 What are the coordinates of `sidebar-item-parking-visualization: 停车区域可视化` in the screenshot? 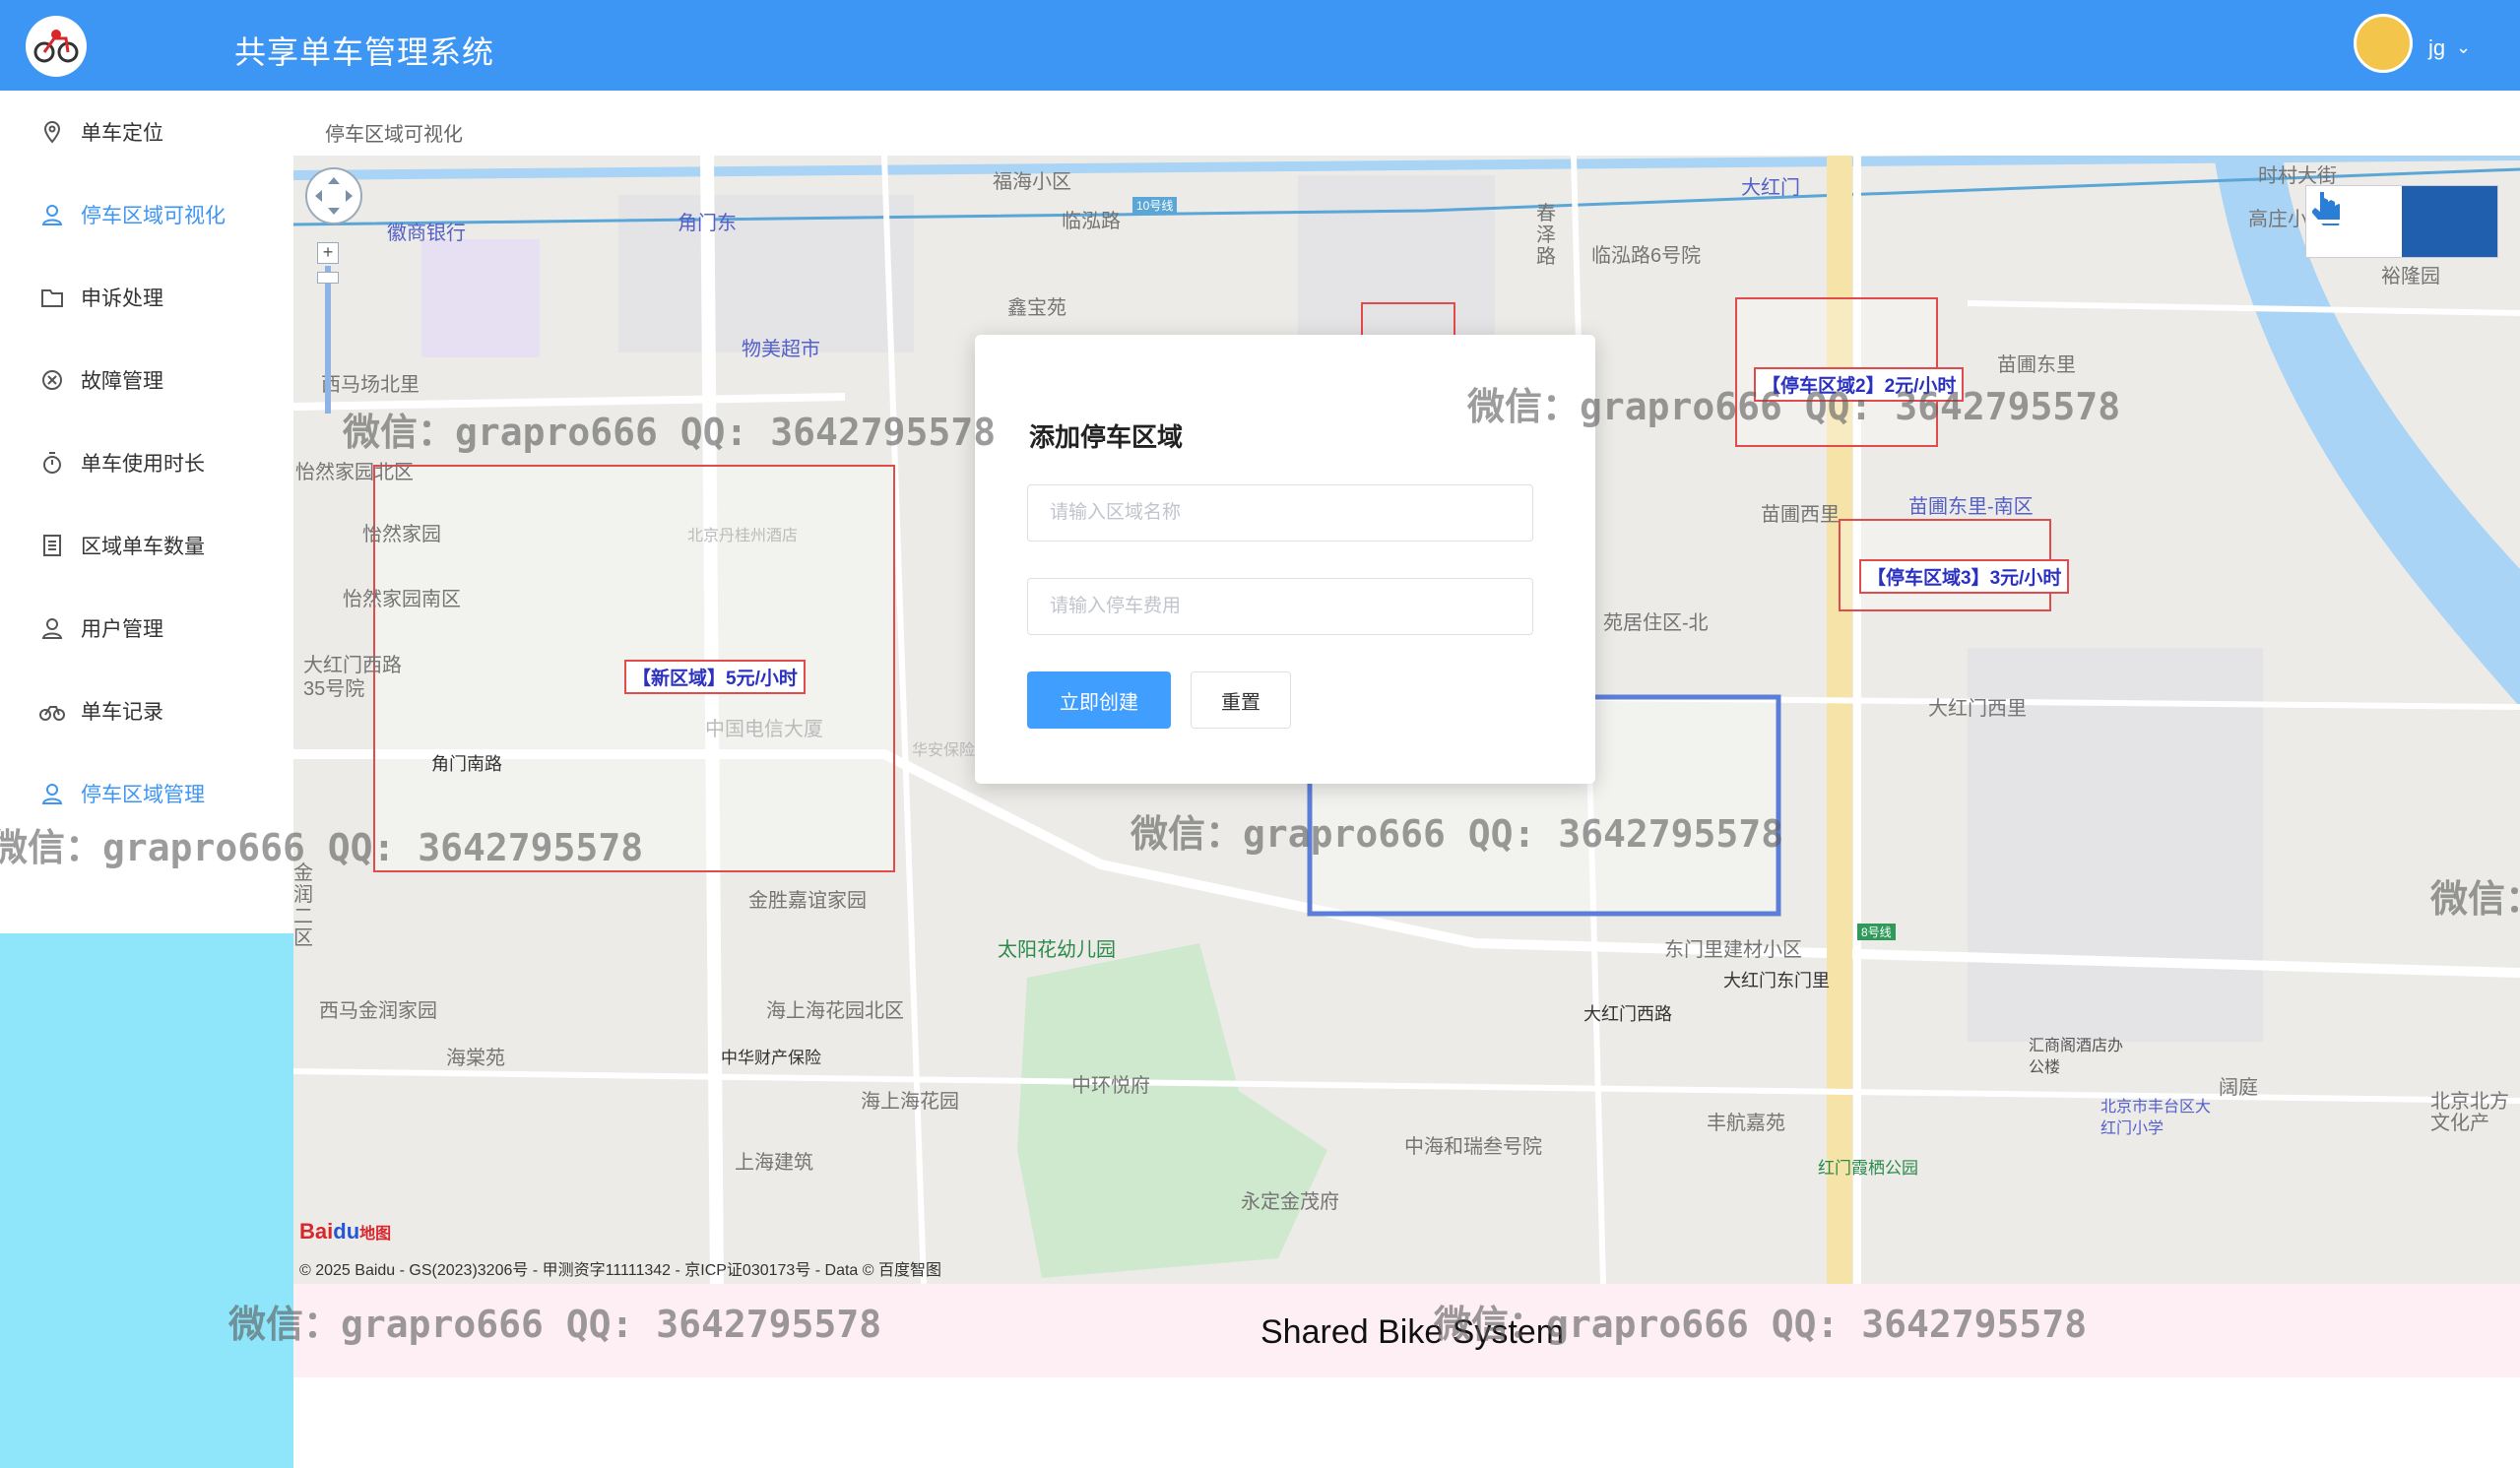 It's located at (132, 215).